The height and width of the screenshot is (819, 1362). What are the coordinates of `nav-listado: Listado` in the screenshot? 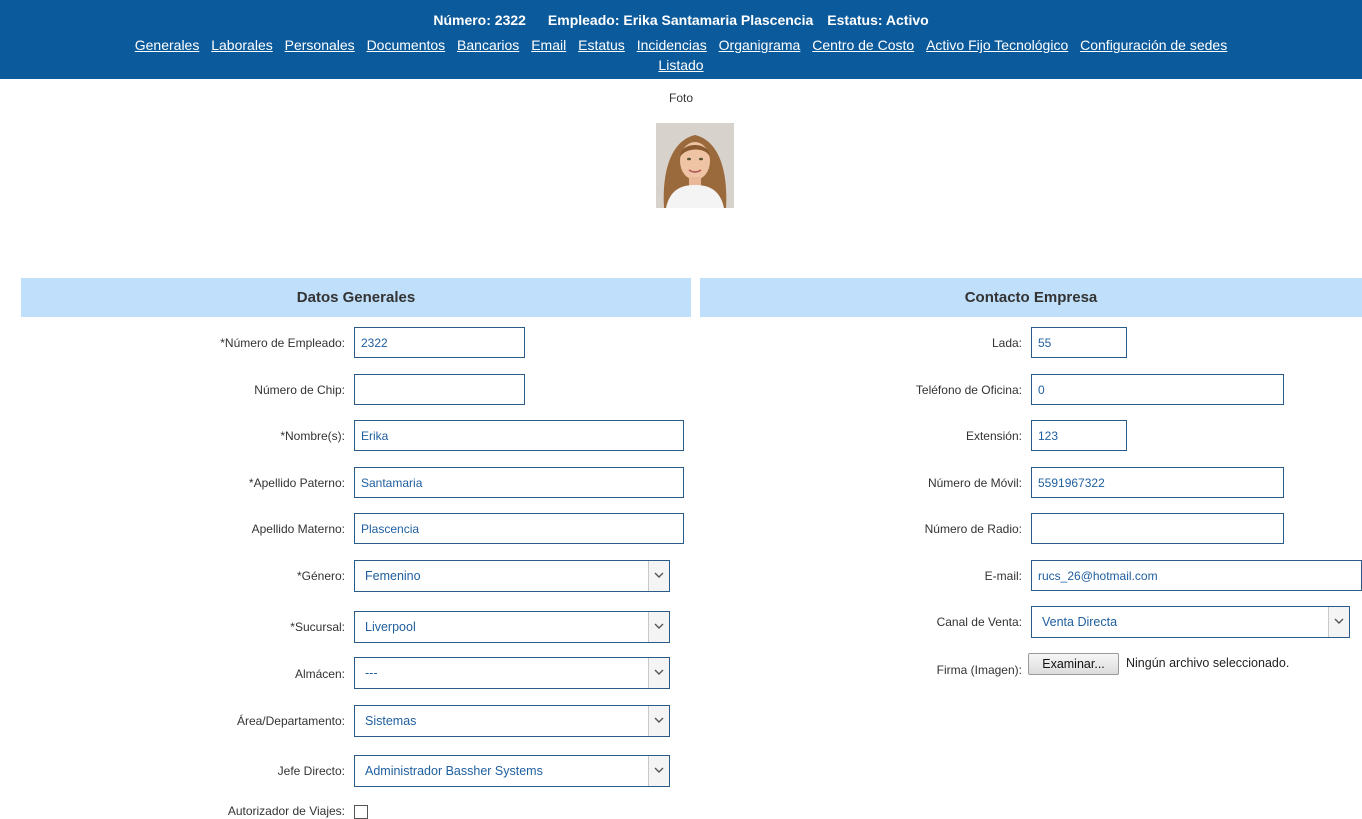 It's located at (680, 65).